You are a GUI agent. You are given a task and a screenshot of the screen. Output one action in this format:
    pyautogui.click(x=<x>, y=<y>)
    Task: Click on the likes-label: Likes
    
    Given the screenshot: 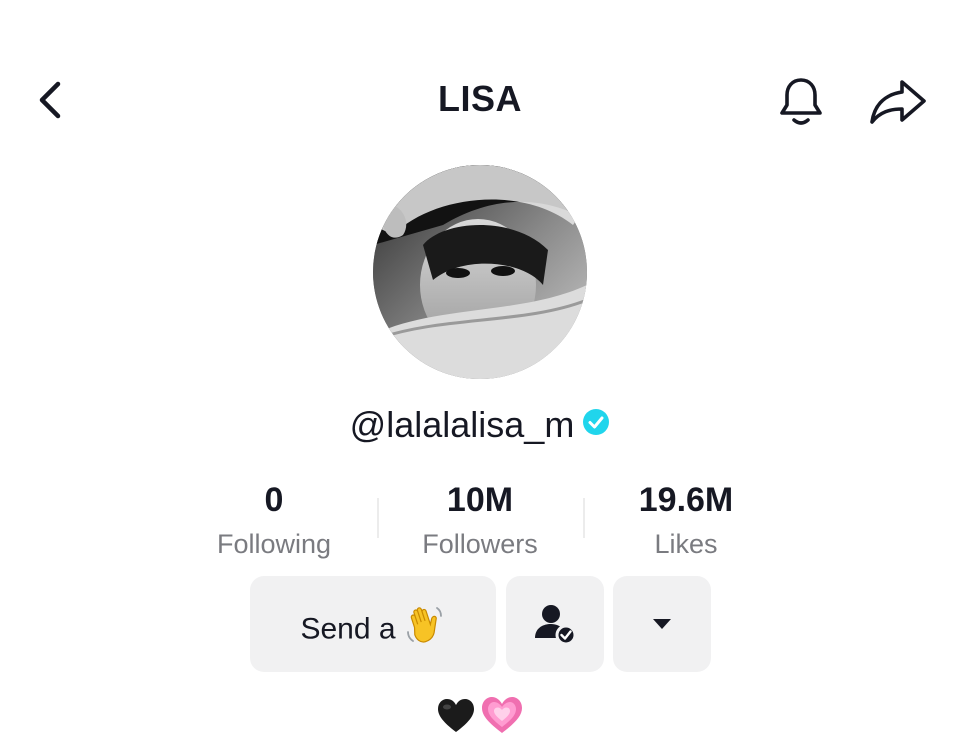 What is the action you would take?
    pyautogui.click(x=686, y=544)
    